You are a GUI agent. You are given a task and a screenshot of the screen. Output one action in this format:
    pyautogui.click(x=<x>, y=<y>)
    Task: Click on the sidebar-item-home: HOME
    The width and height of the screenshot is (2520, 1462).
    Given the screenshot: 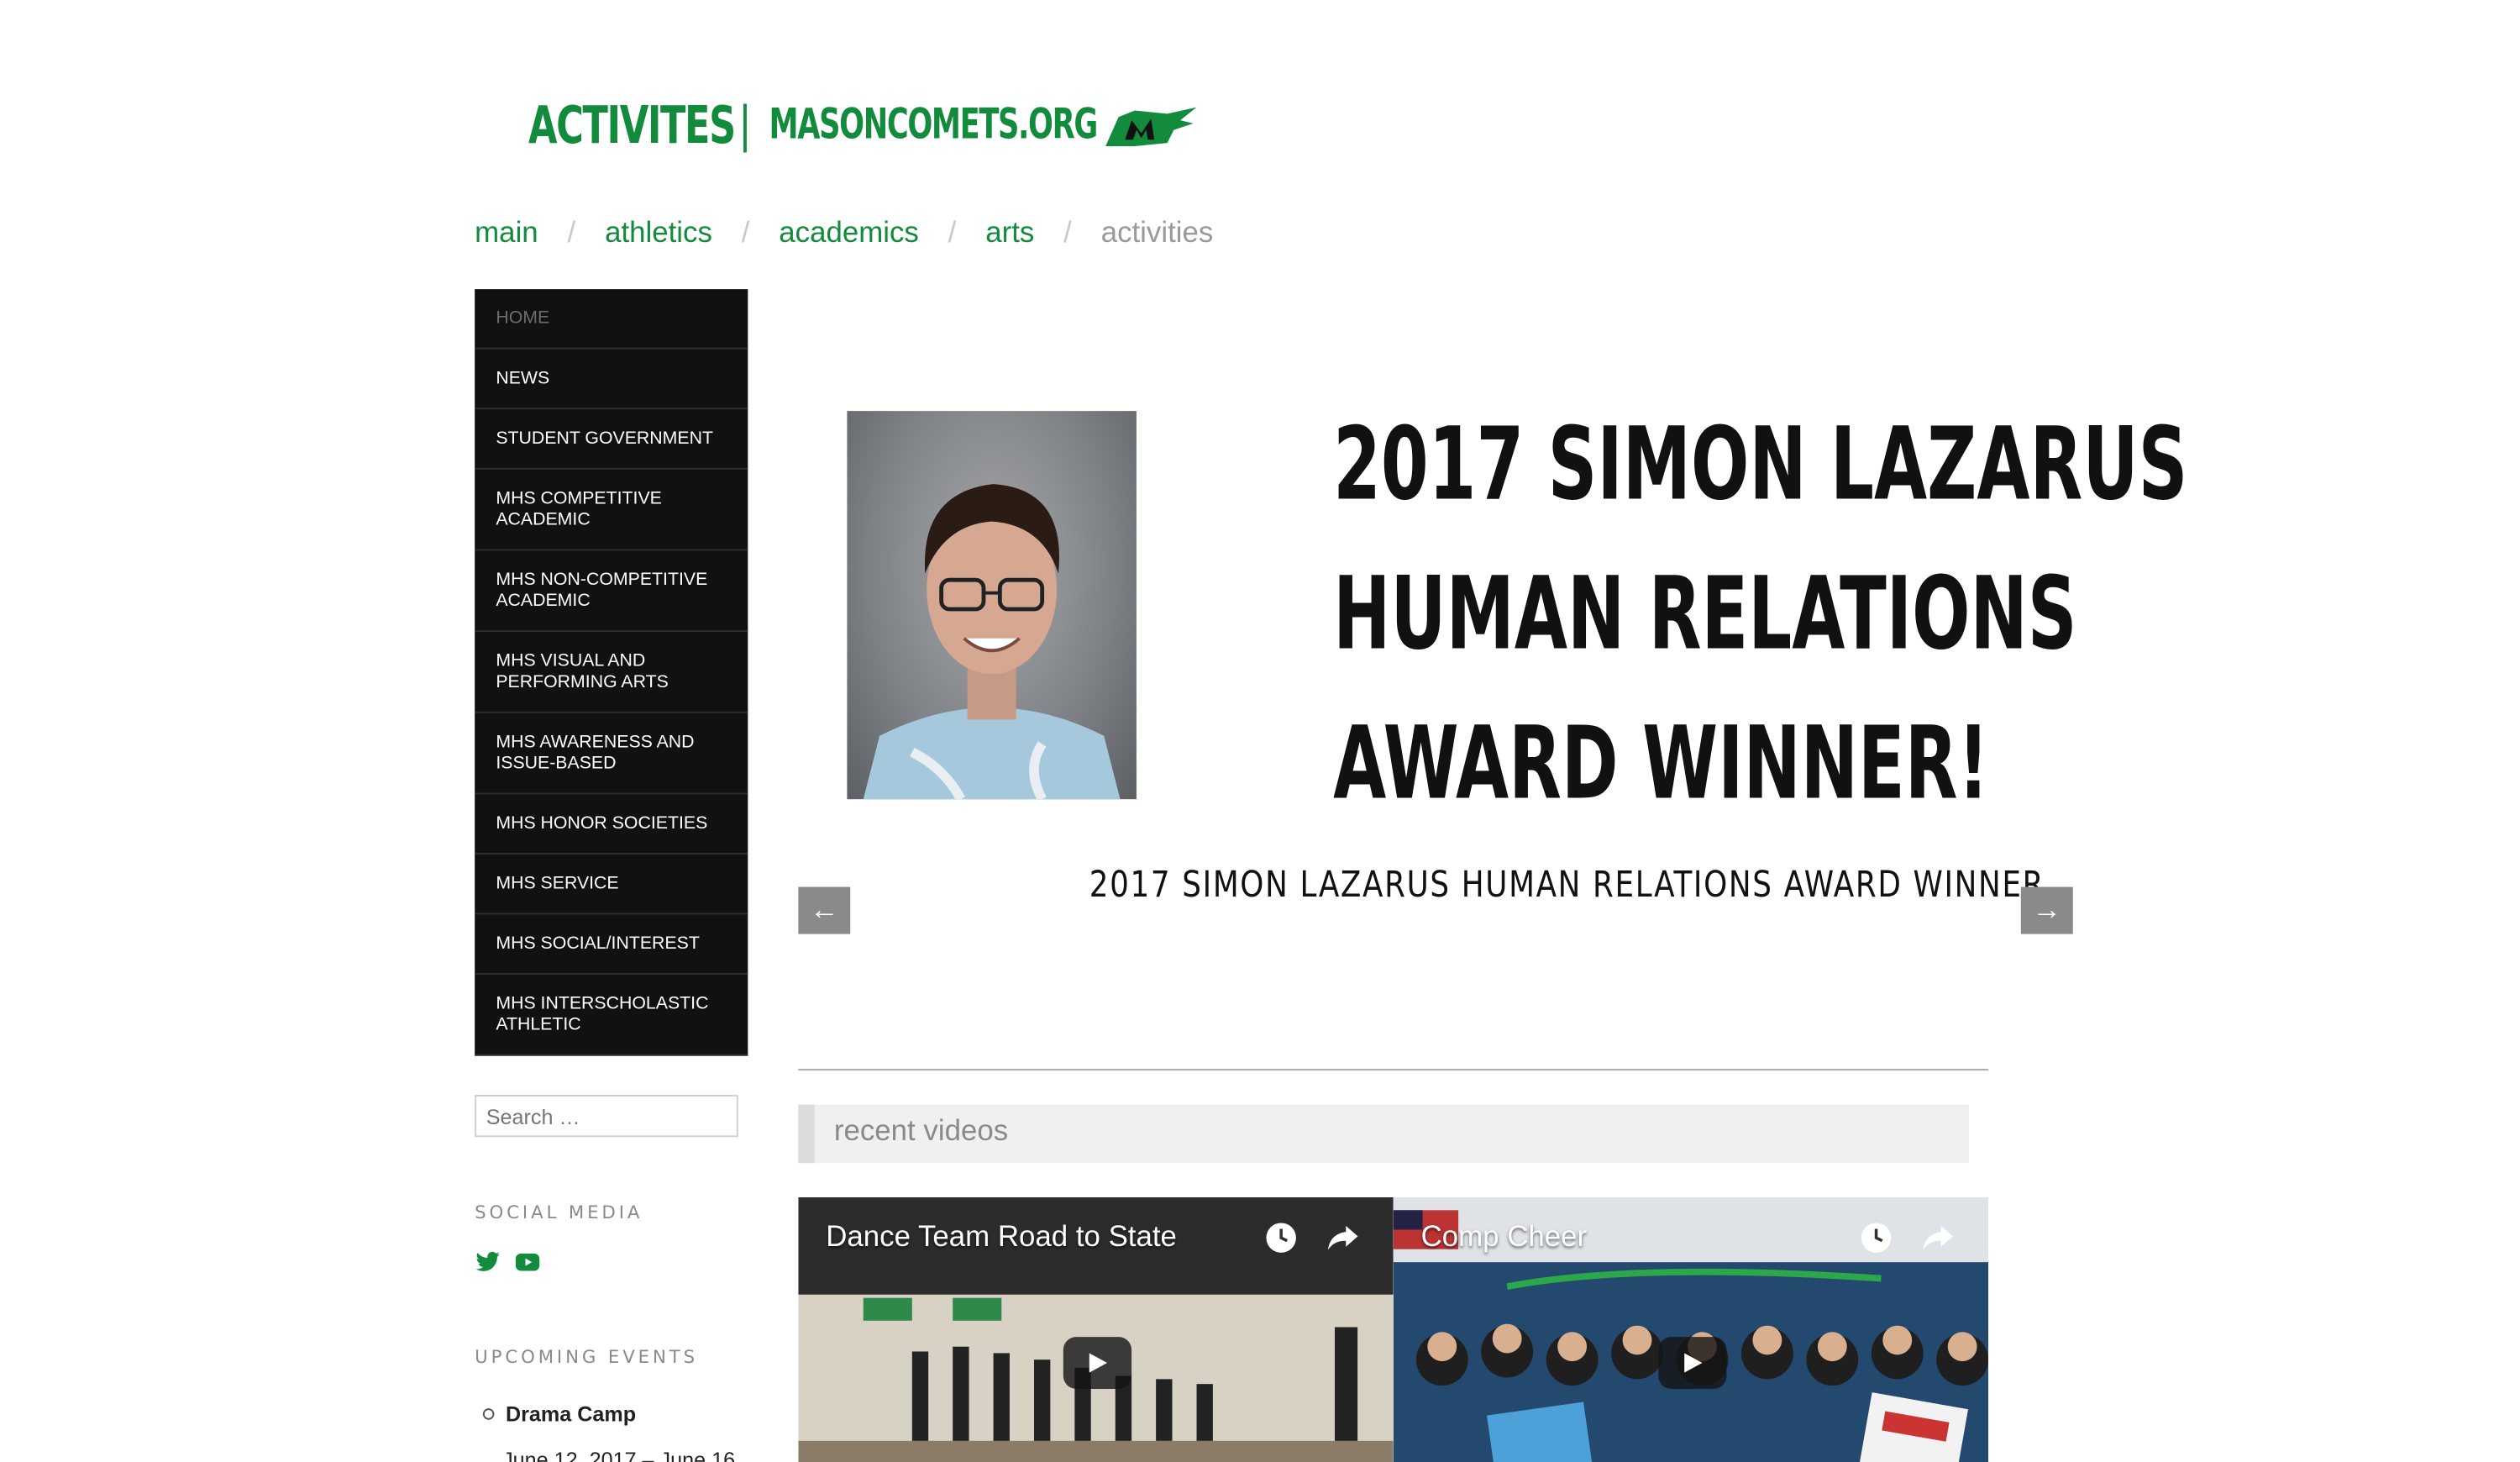 What is the action you would take?
    pyautogui.click(x=611, y=319)
    